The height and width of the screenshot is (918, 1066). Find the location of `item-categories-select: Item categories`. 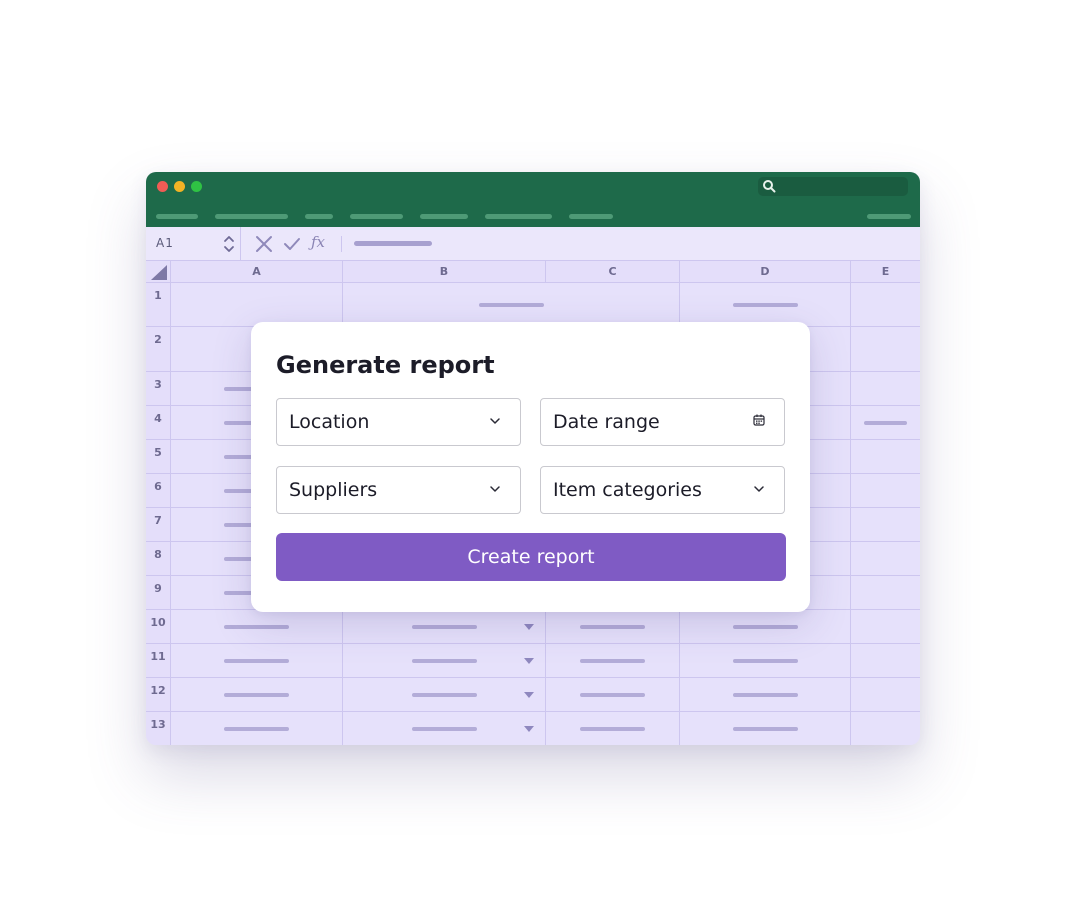

item-categories-select: Item categories is located at coordinates (662, 490).